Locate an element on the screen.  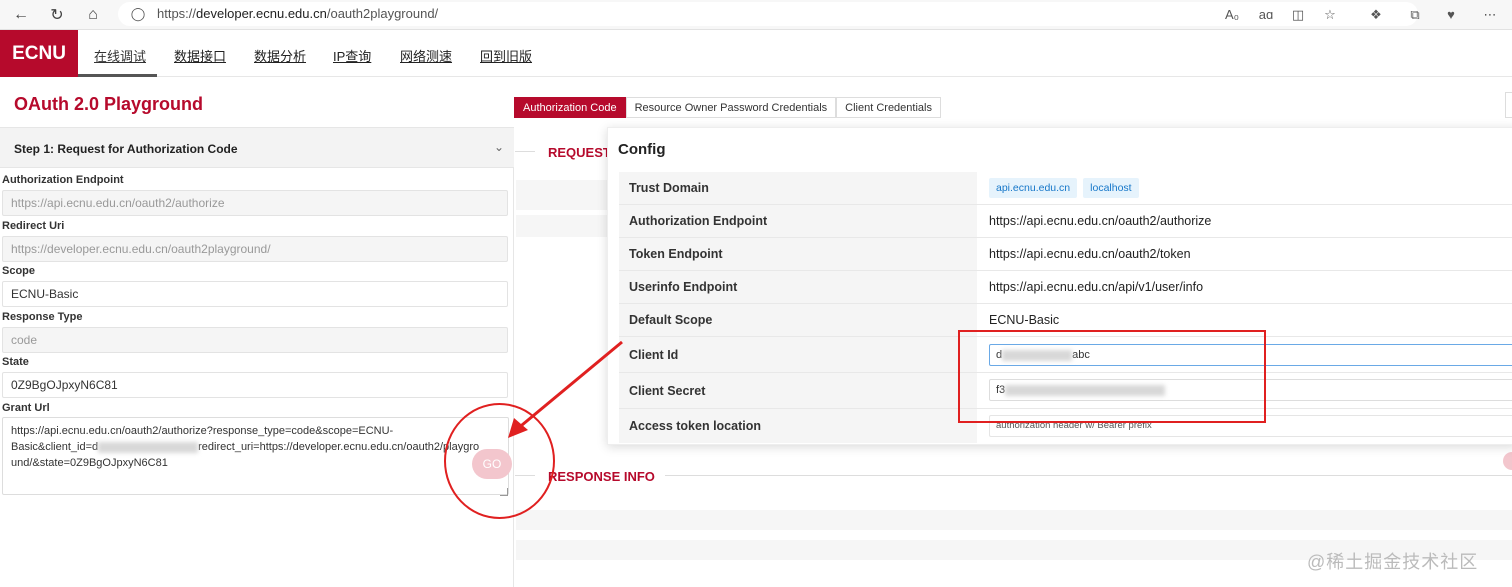
auth-endpoint-label: Authorization Endpoint is located at coordinates (63, 180).